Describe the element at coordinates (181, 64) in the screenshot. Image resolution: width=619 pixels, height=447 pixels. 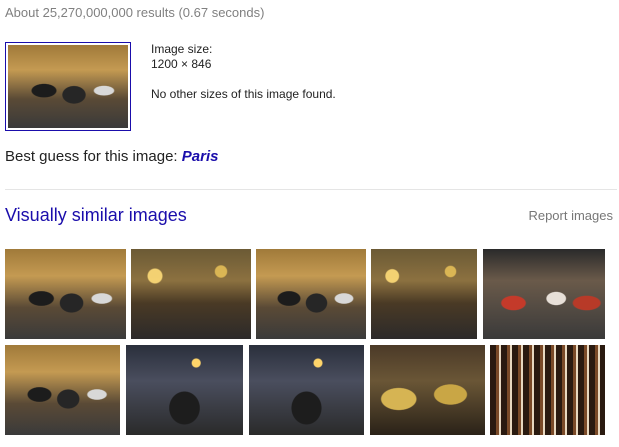
I see `image-size-value: 1200 × 846` at that location.